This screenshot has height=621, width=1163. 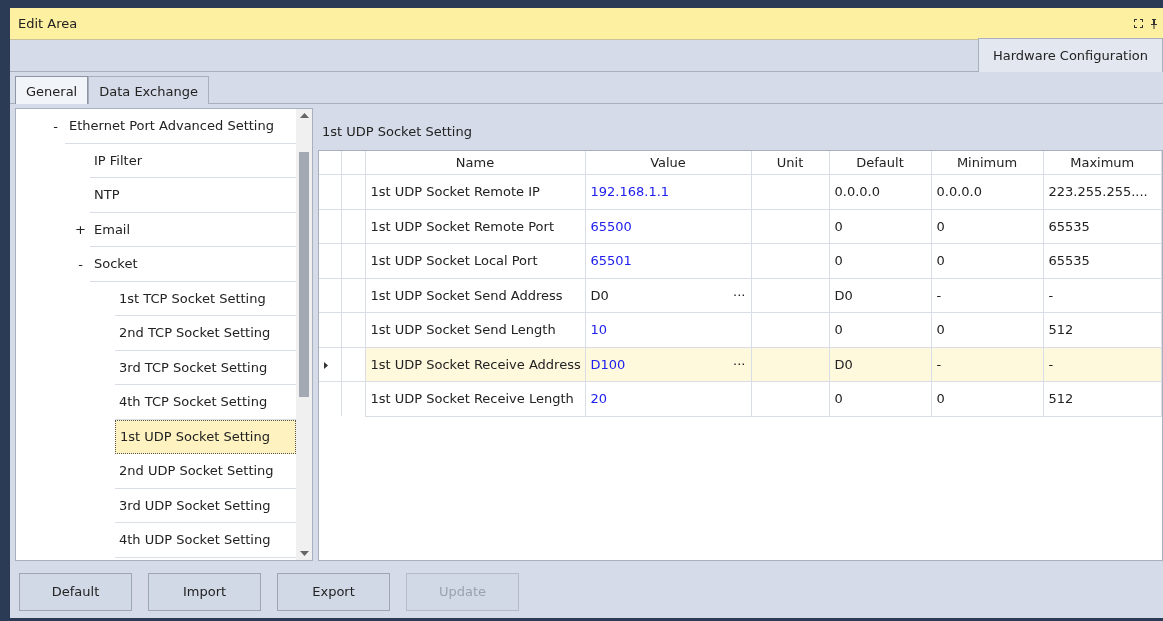 What do you see at coordinates (475, 398) in the screenshot?
I see `table-cell: 1st UDP Socket Receive Length` at bounding box center [475, 398].